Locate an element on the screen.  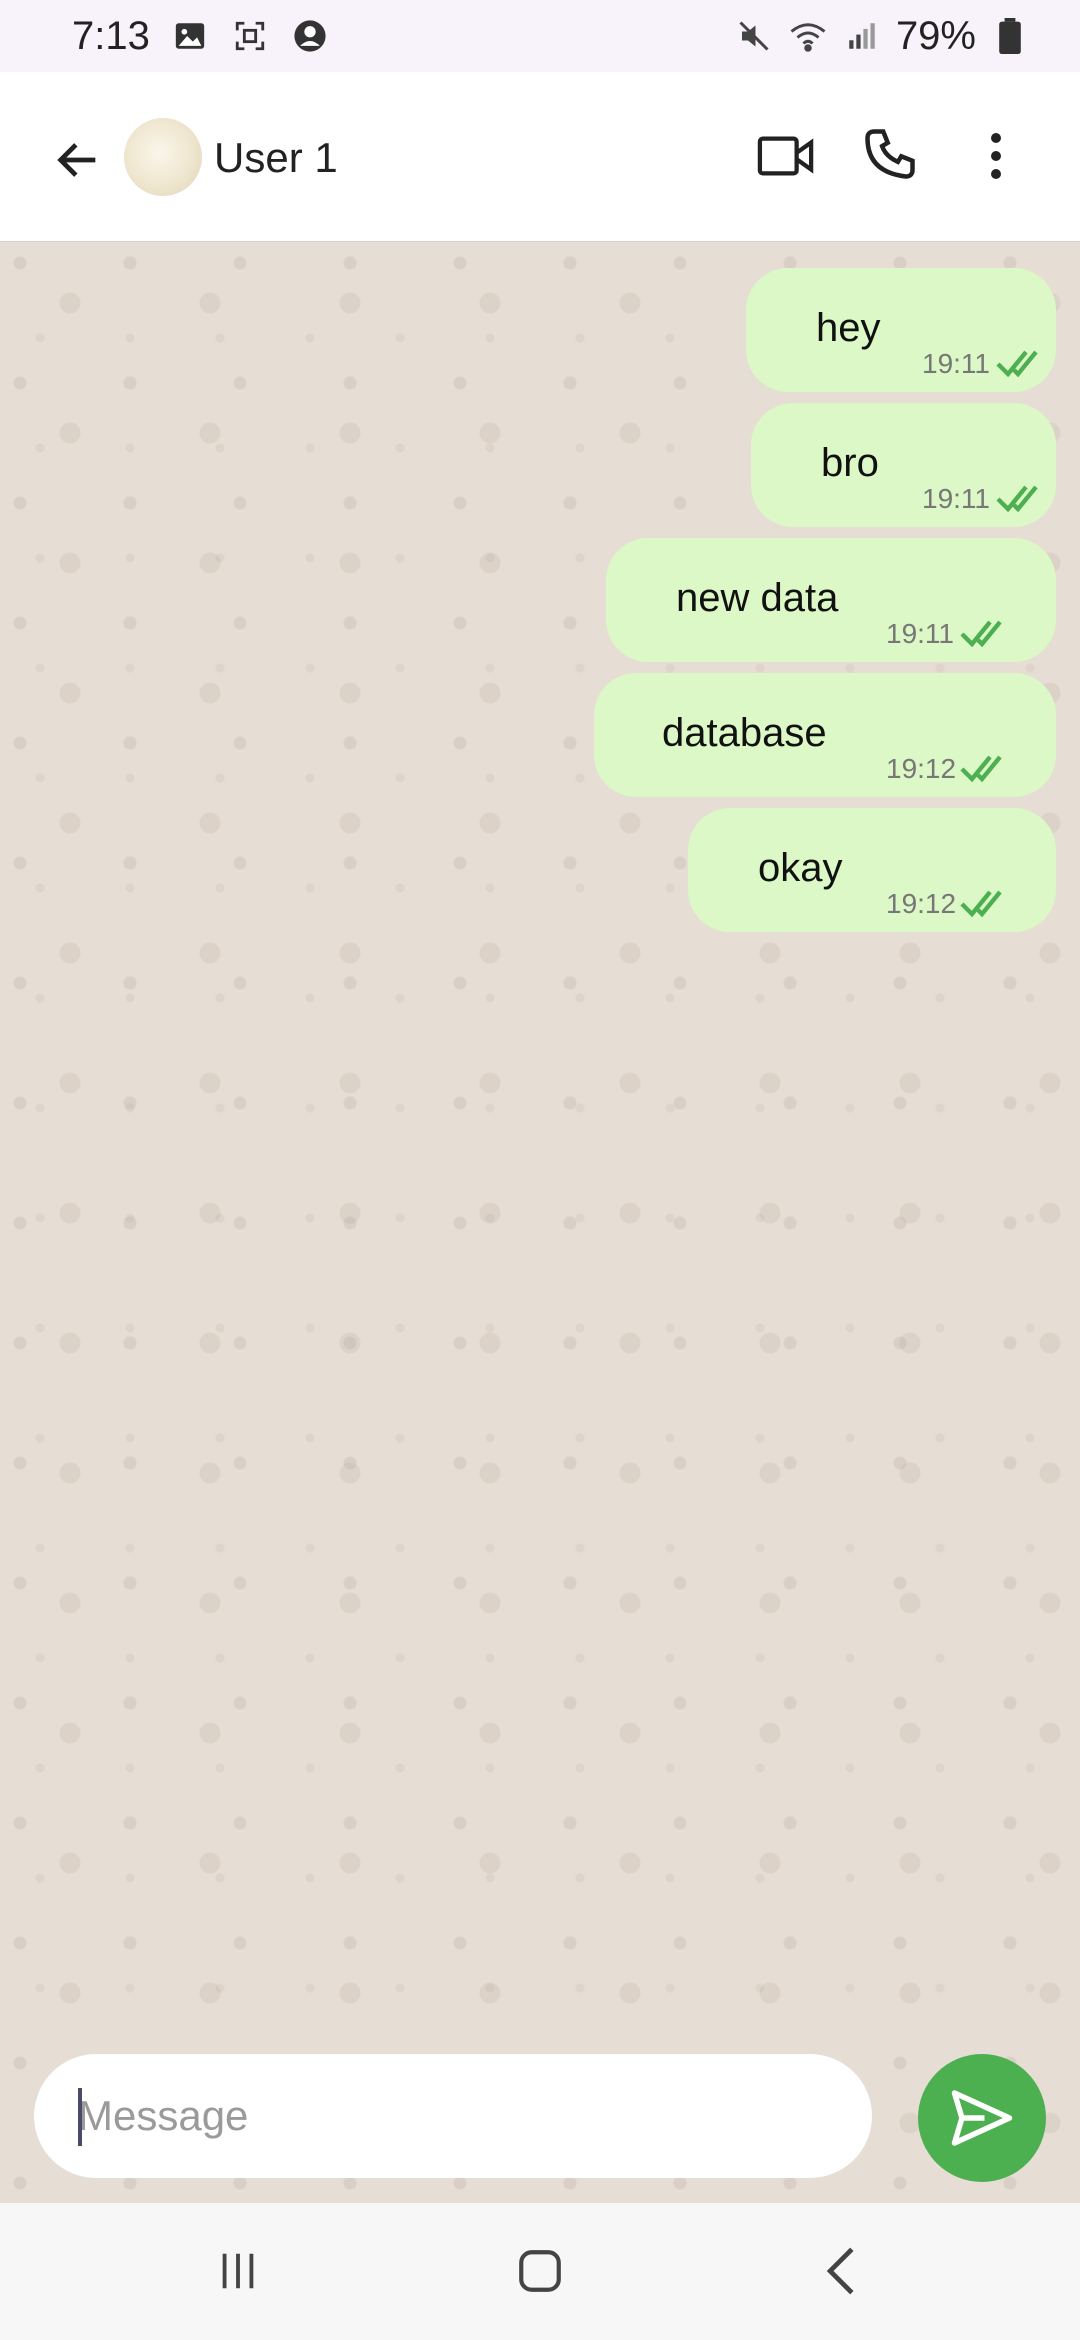
status-time: 7:13 is located at coordinates (111, 35).